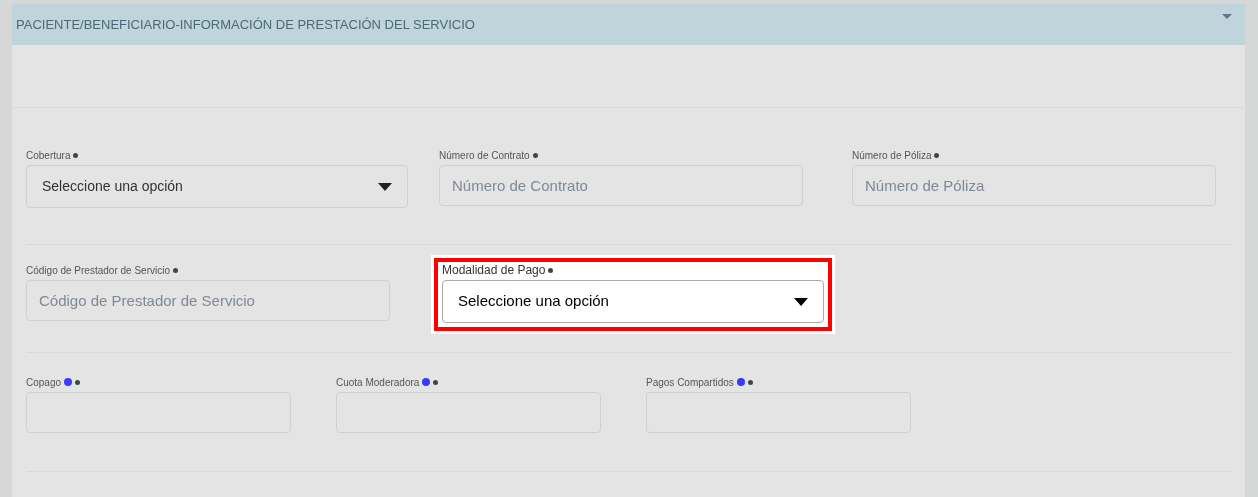 This screenshot has width=1258, height=497. I want to click on field-label: Número de Póliza, so click(892, 155).